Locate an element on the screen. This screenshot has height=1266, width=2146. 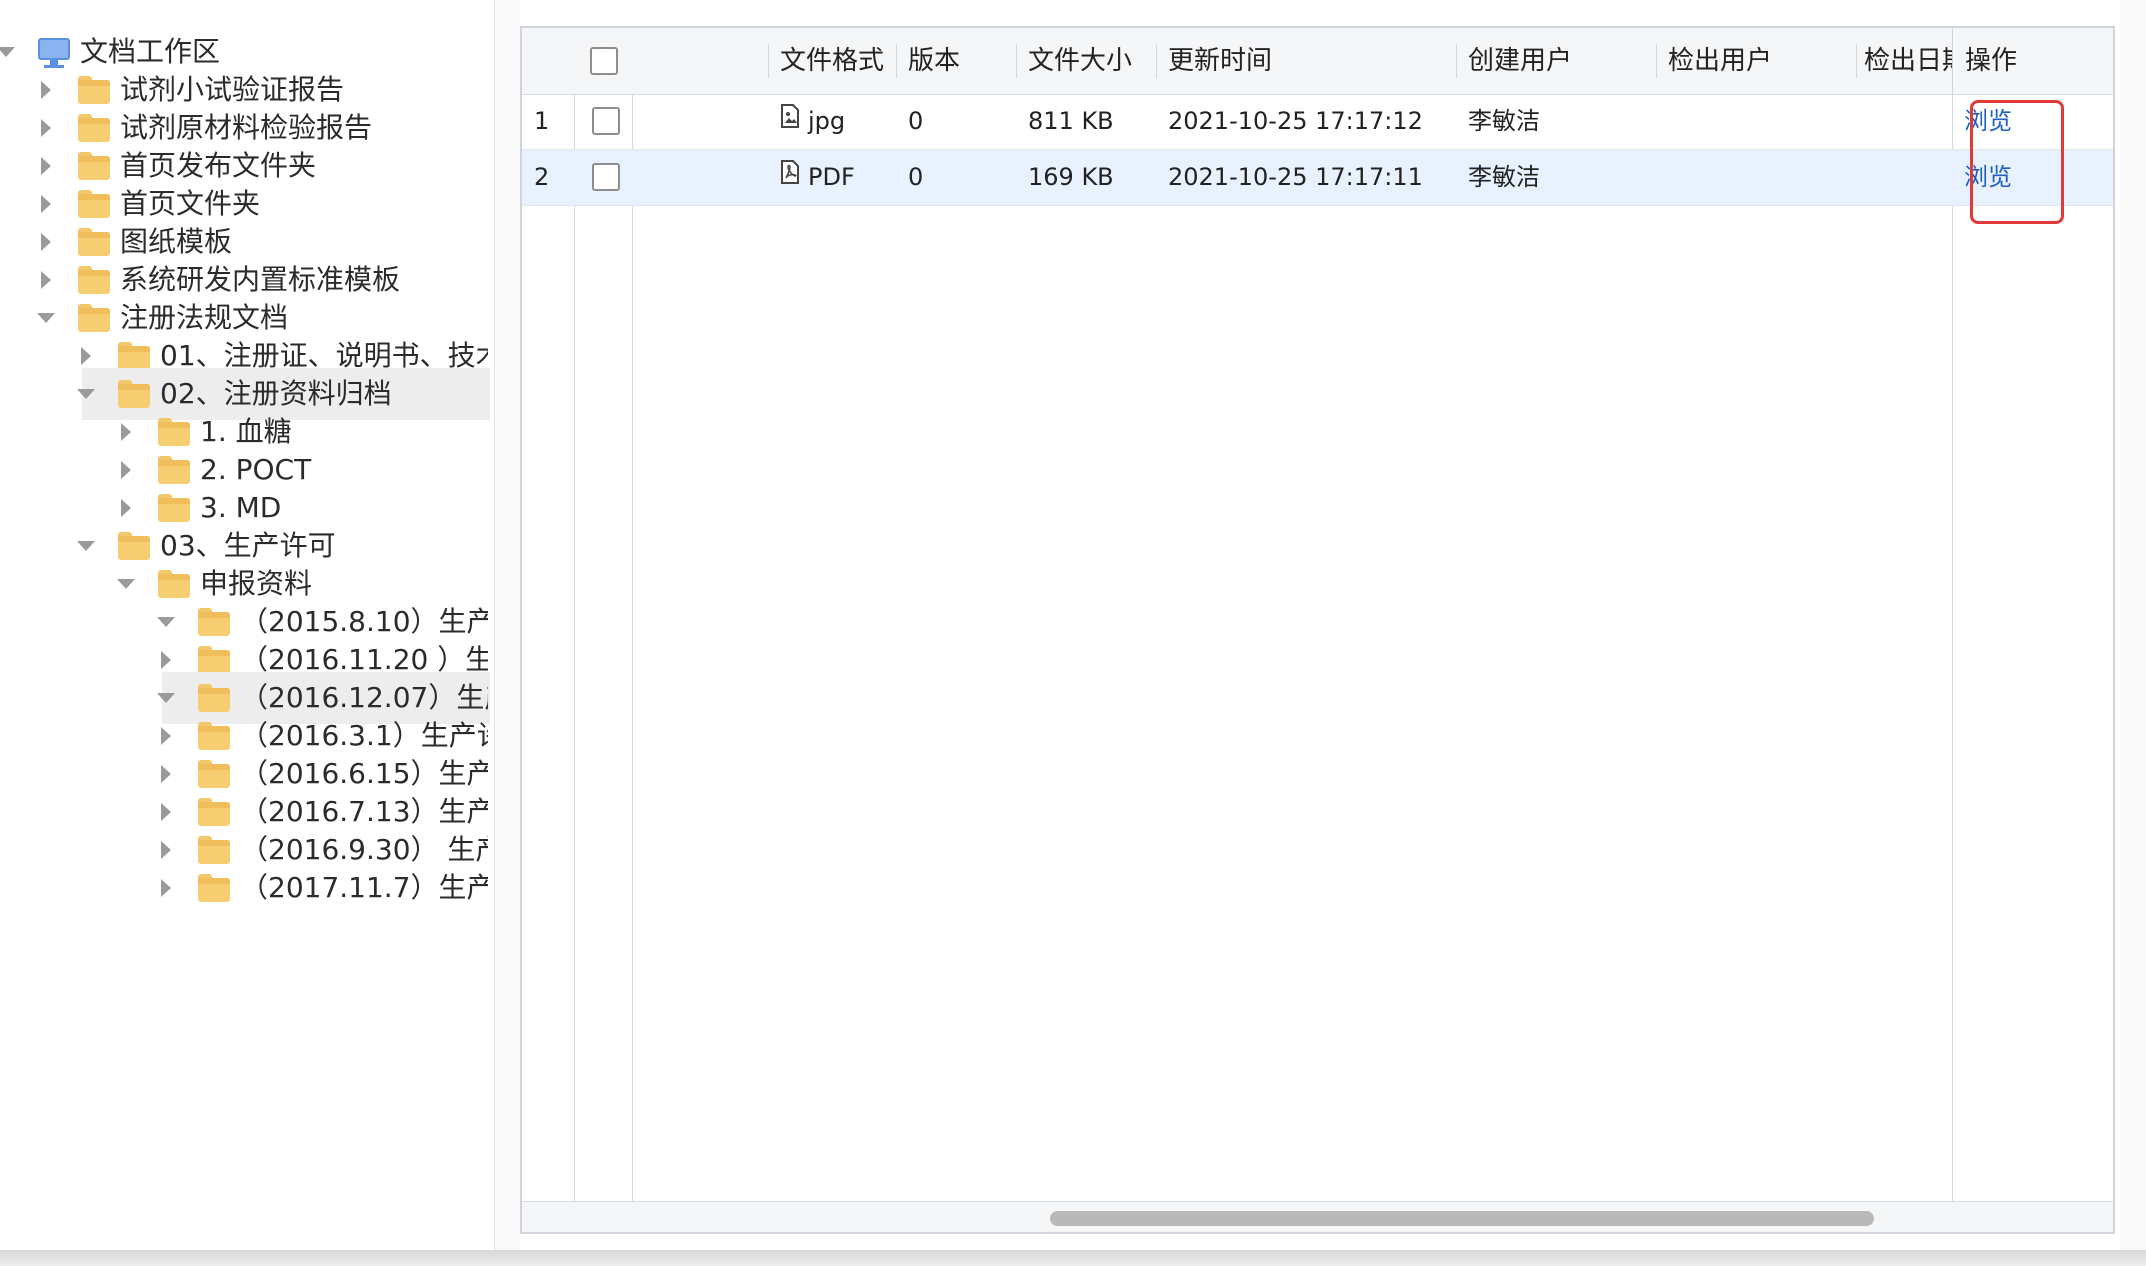
header-updated: 更新时间 is located at coordinates (1306, 61).